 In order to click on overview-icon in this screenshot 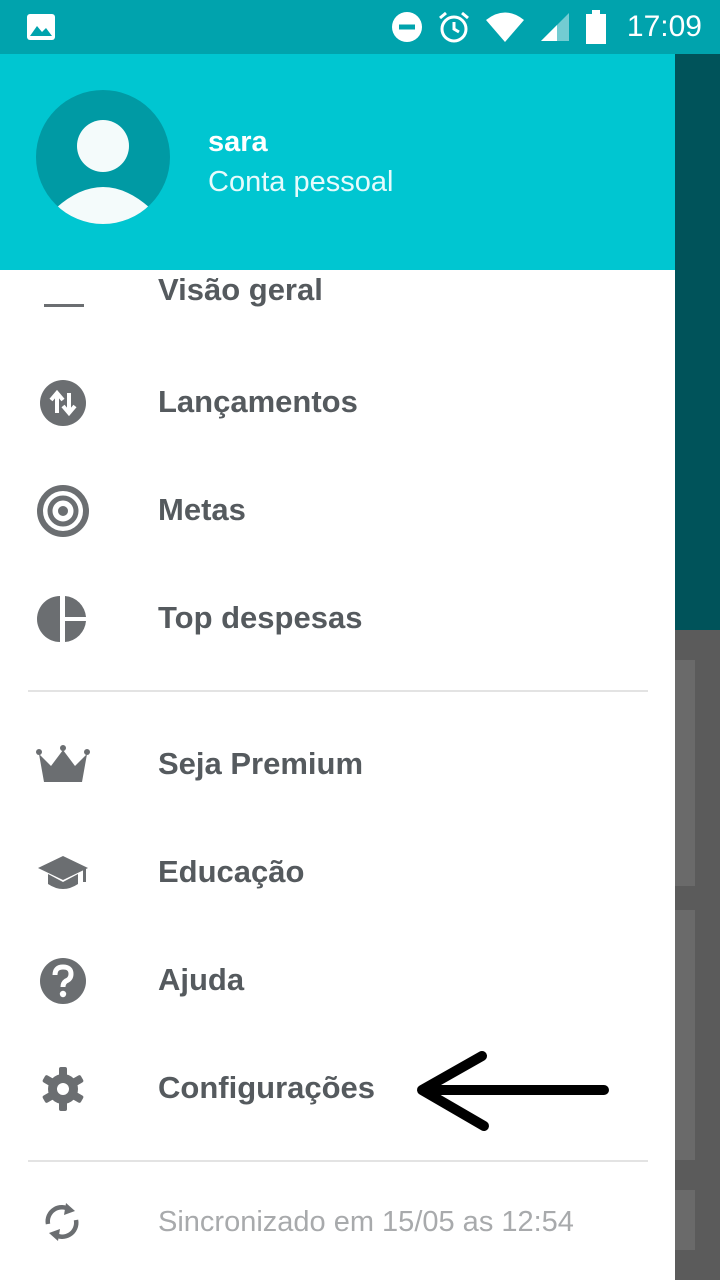, I will do `click(64, 305)`.